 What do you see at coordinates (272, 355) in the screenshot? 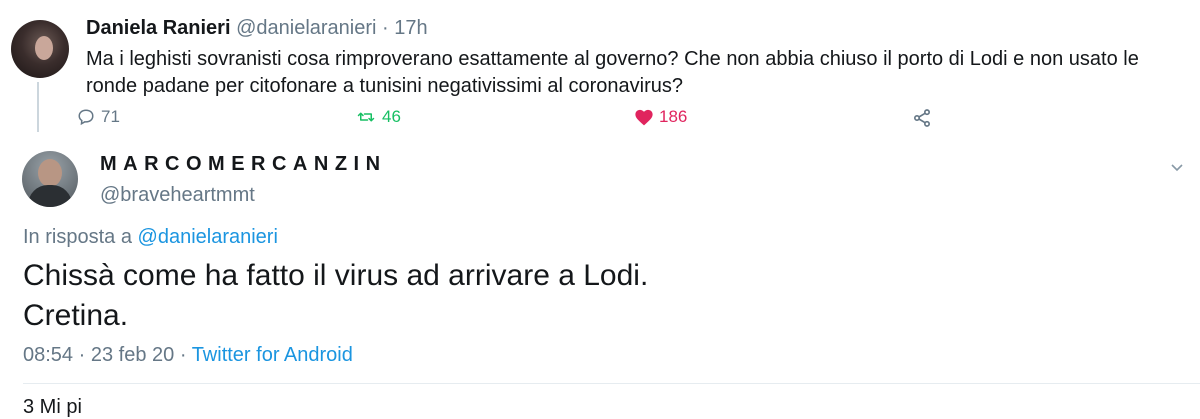
I see `tweet-source-link: Twitter for Android` at bounding box center [272, 355].